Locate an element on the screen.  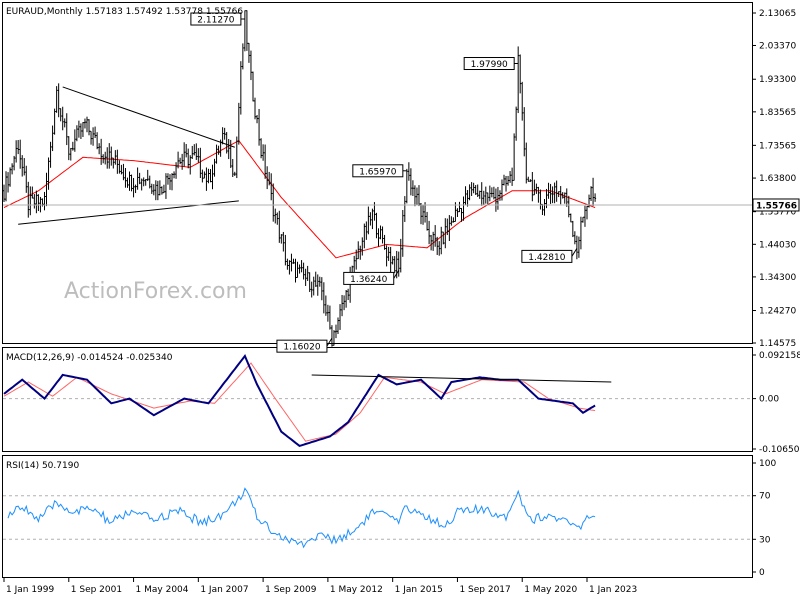
x-tick-label: 1 Jan 2007 is located at coordinates (224, 590).